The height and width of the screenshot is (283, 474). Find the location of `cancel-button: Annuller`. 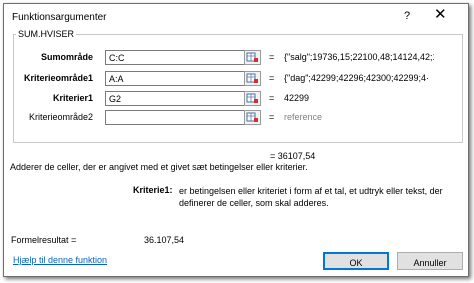

cancel-button: Annuller is located at coordinates (430, 261).